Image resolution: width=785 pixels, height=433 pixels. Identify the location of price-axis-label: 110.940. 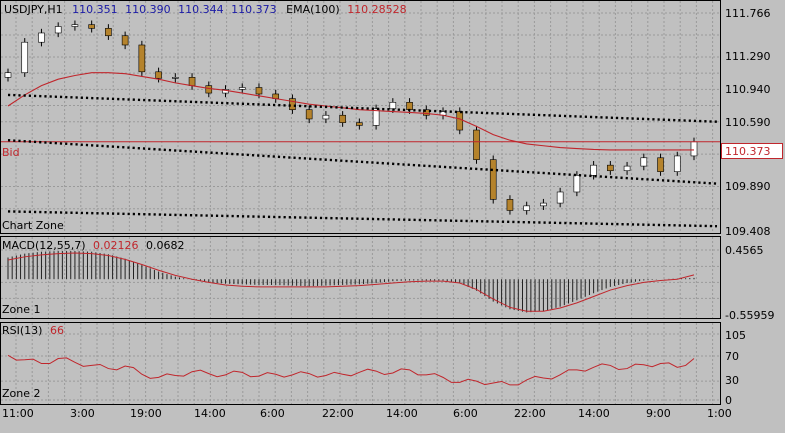
(748, 89).